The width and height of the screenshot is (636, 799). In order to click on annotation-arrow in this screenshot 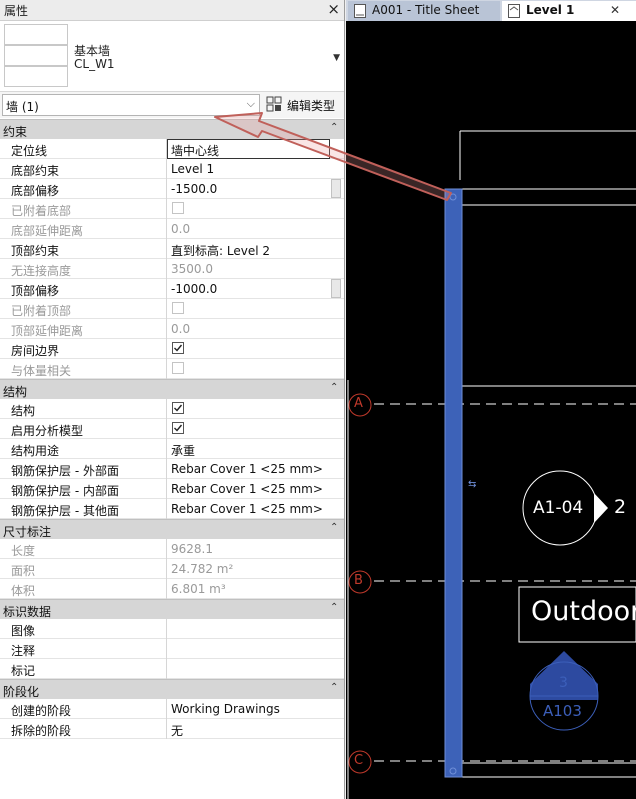, I will do `click(333, 156)`.